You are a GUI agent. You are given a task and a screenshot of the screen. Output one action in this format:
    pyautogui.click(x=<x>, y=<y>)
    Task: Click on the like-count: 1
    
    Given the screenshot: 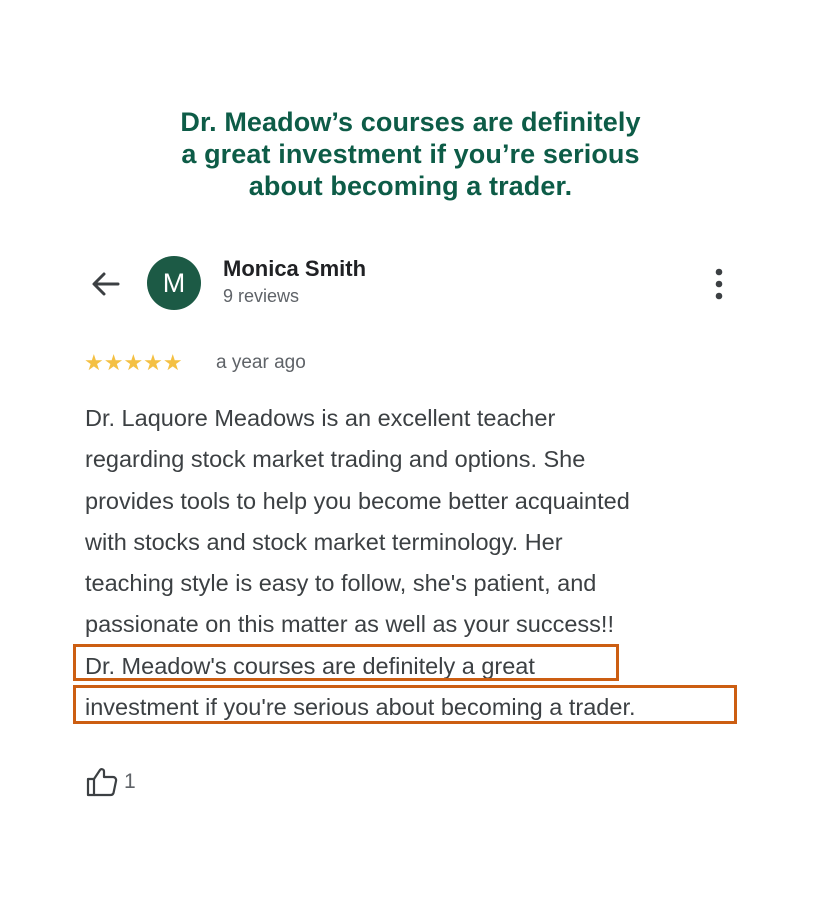 What is the action you would take?
    pyautogui.click(x=130, y=781)
    